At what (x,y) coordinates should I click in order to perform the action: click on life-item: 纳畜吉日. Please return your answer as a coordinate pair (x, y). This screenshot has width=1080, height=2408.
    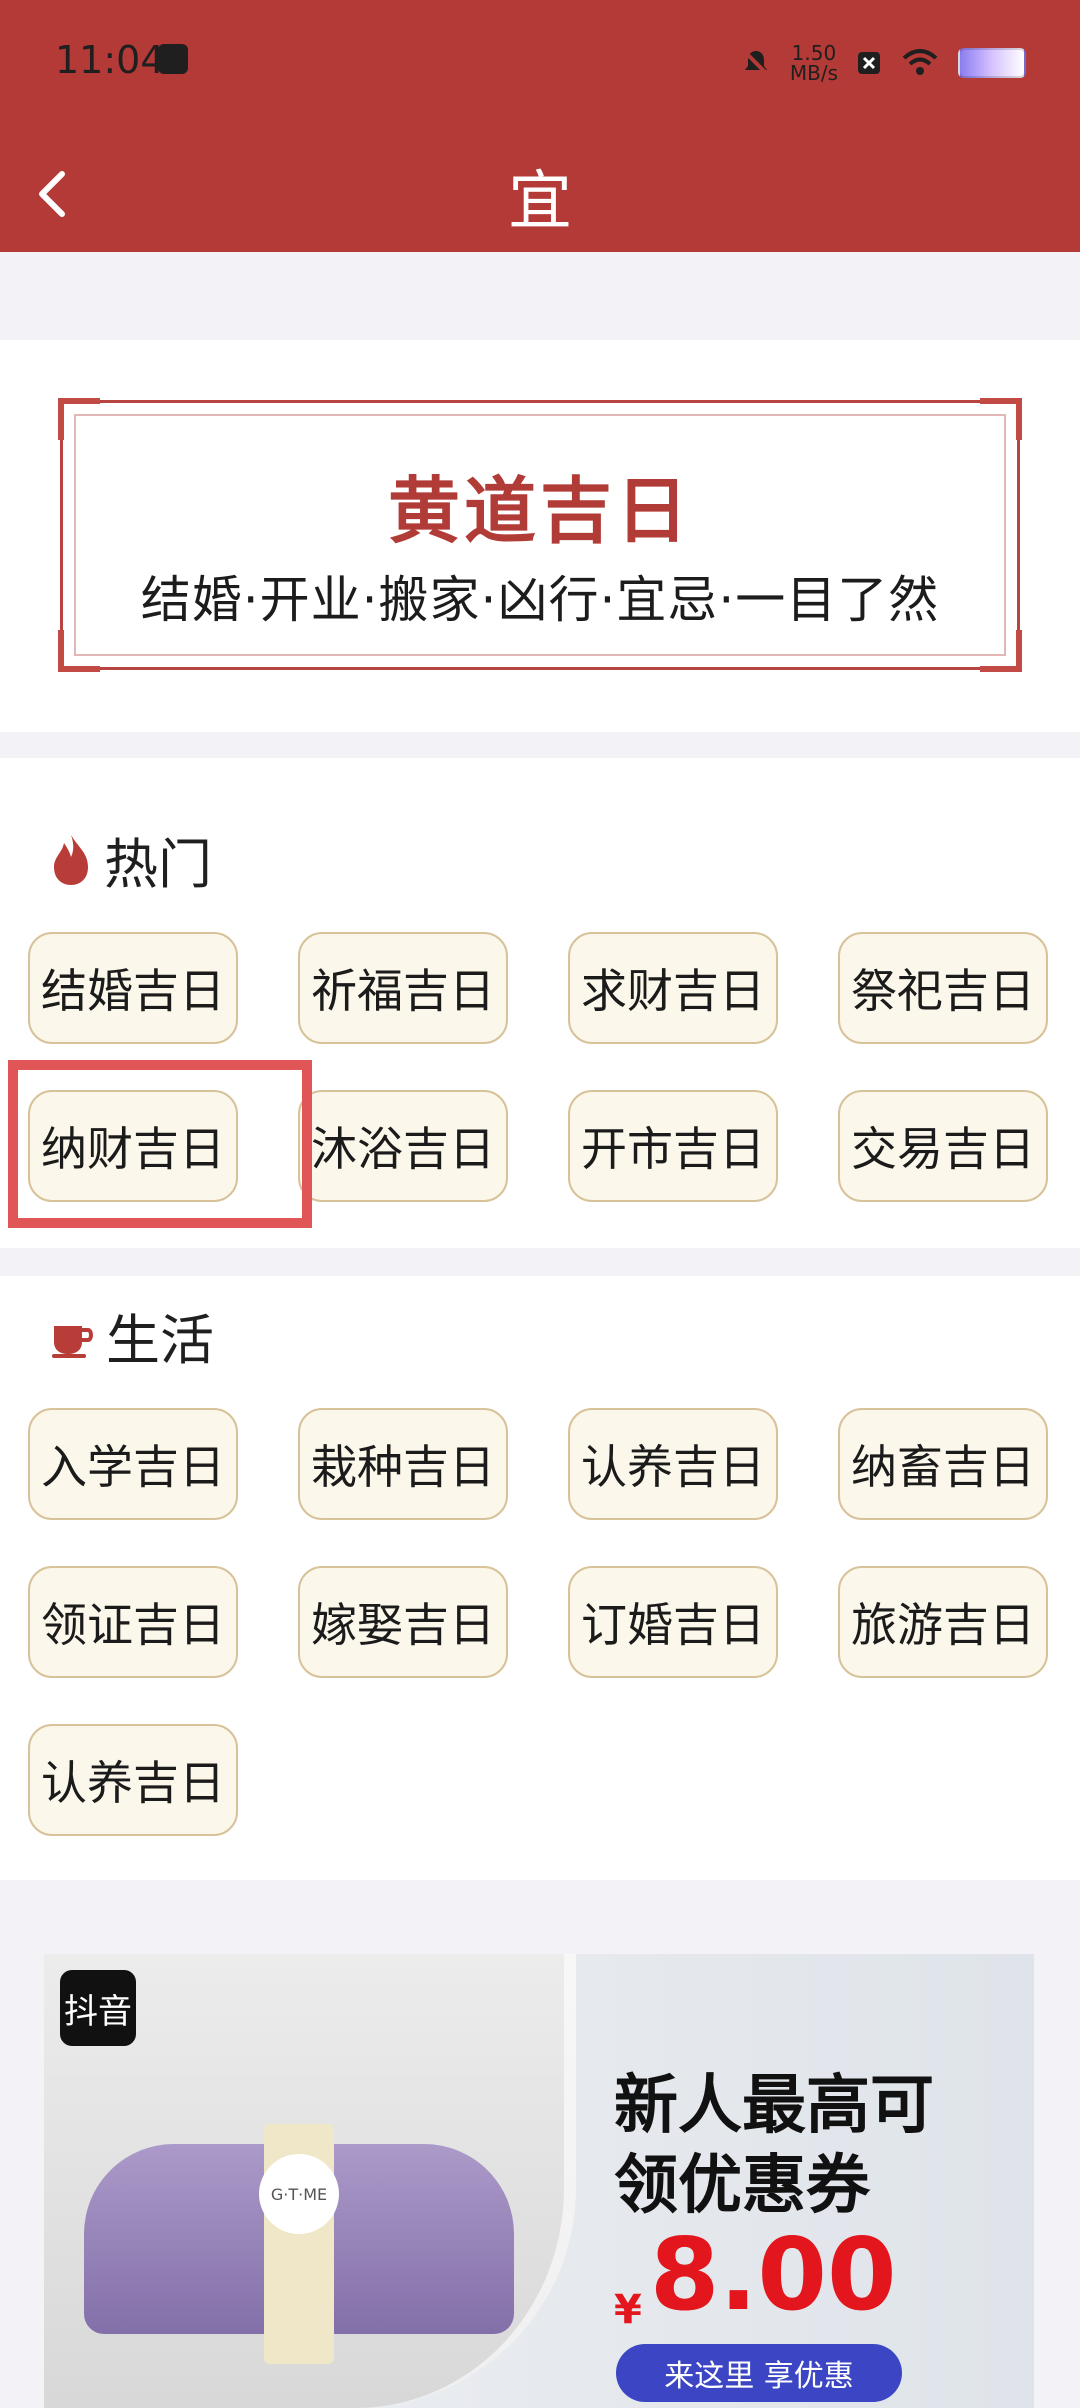
    Looking at the image, I should click on (943, 1464).